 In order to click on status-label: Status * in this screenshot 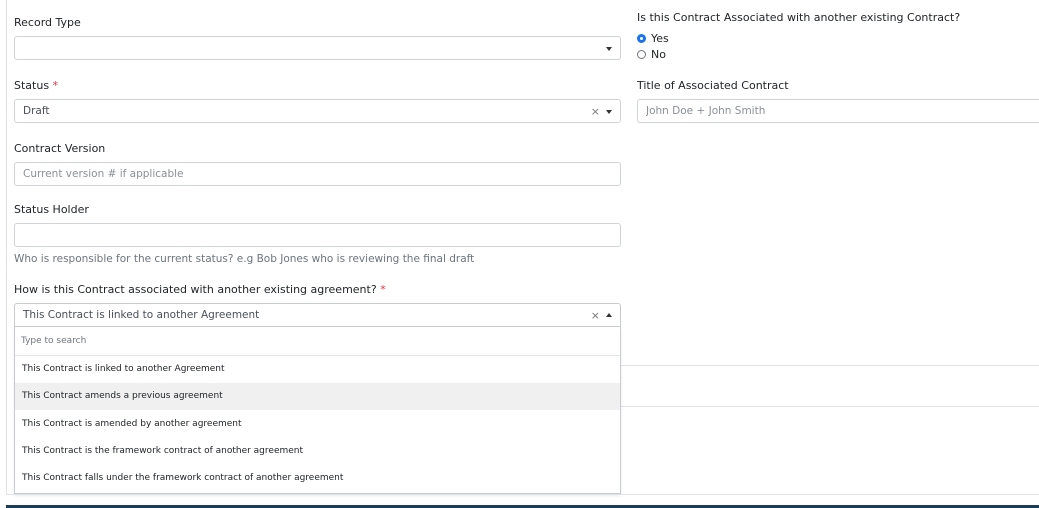, I will do `click(36, 85)`.